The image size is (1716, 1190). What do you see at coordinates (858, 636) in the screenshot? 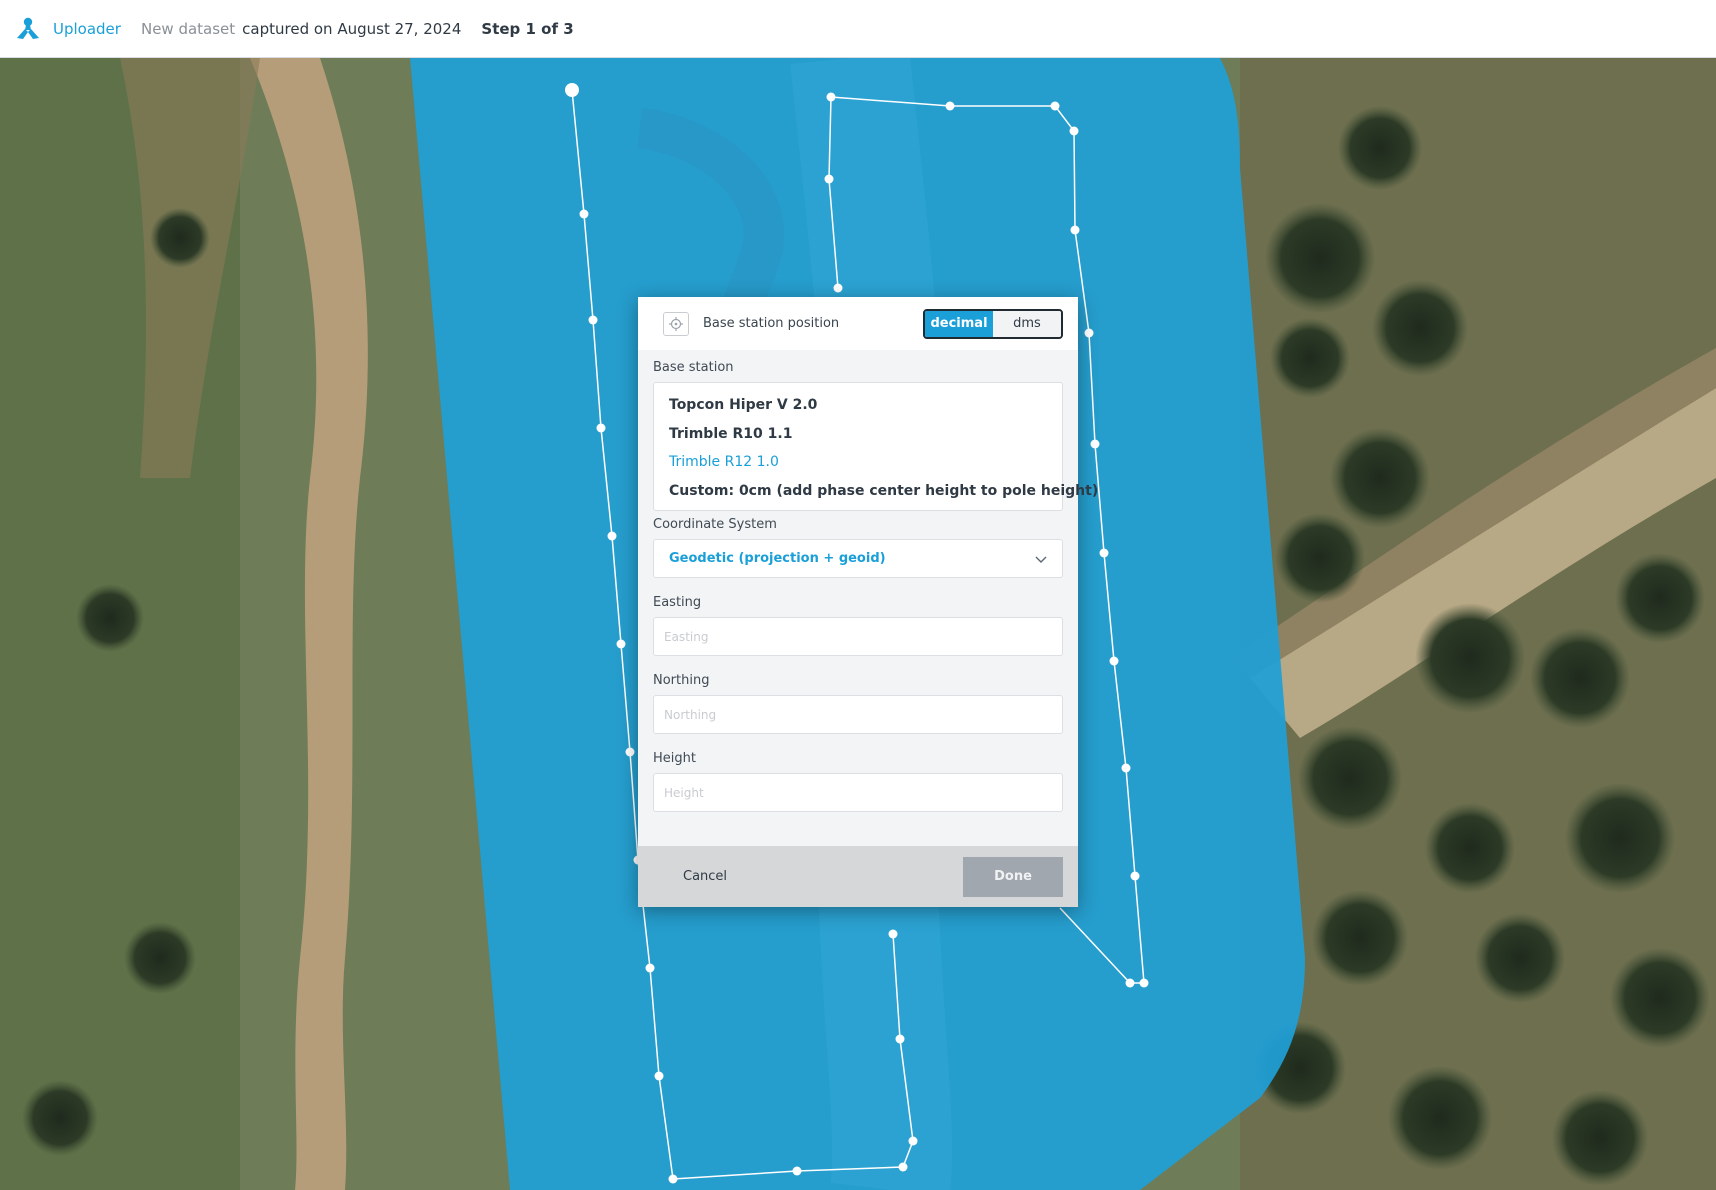
I see `easting-input` at bounding box center [858, 636].